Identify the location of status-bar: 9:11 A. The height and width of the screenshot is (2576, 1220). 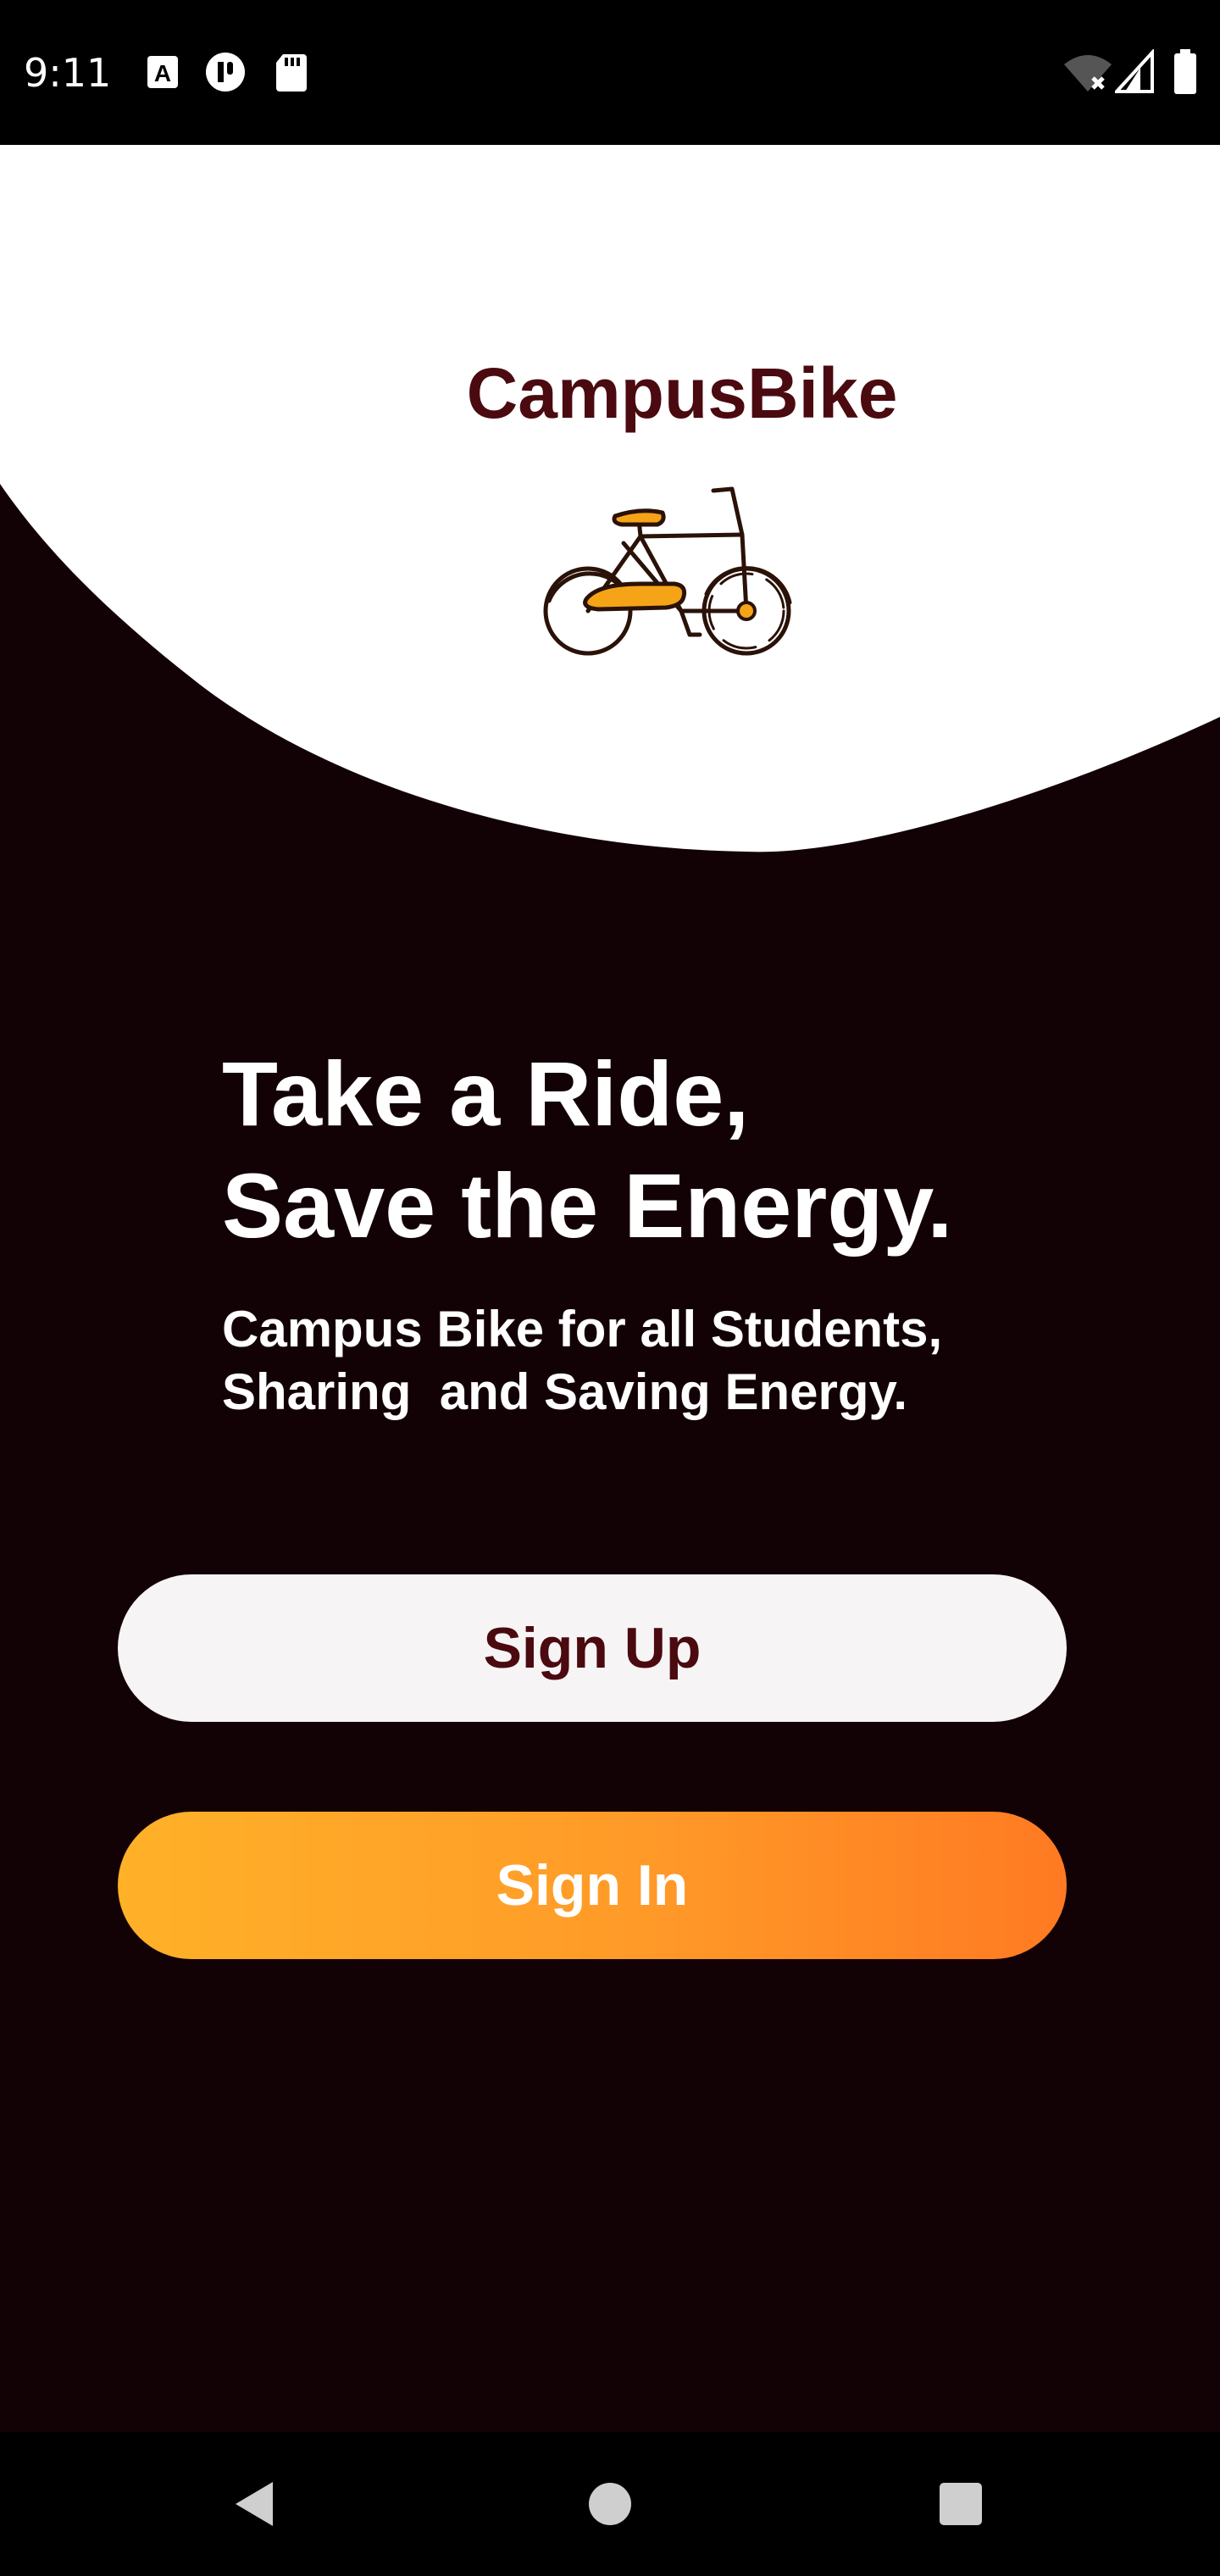
(610, 72).